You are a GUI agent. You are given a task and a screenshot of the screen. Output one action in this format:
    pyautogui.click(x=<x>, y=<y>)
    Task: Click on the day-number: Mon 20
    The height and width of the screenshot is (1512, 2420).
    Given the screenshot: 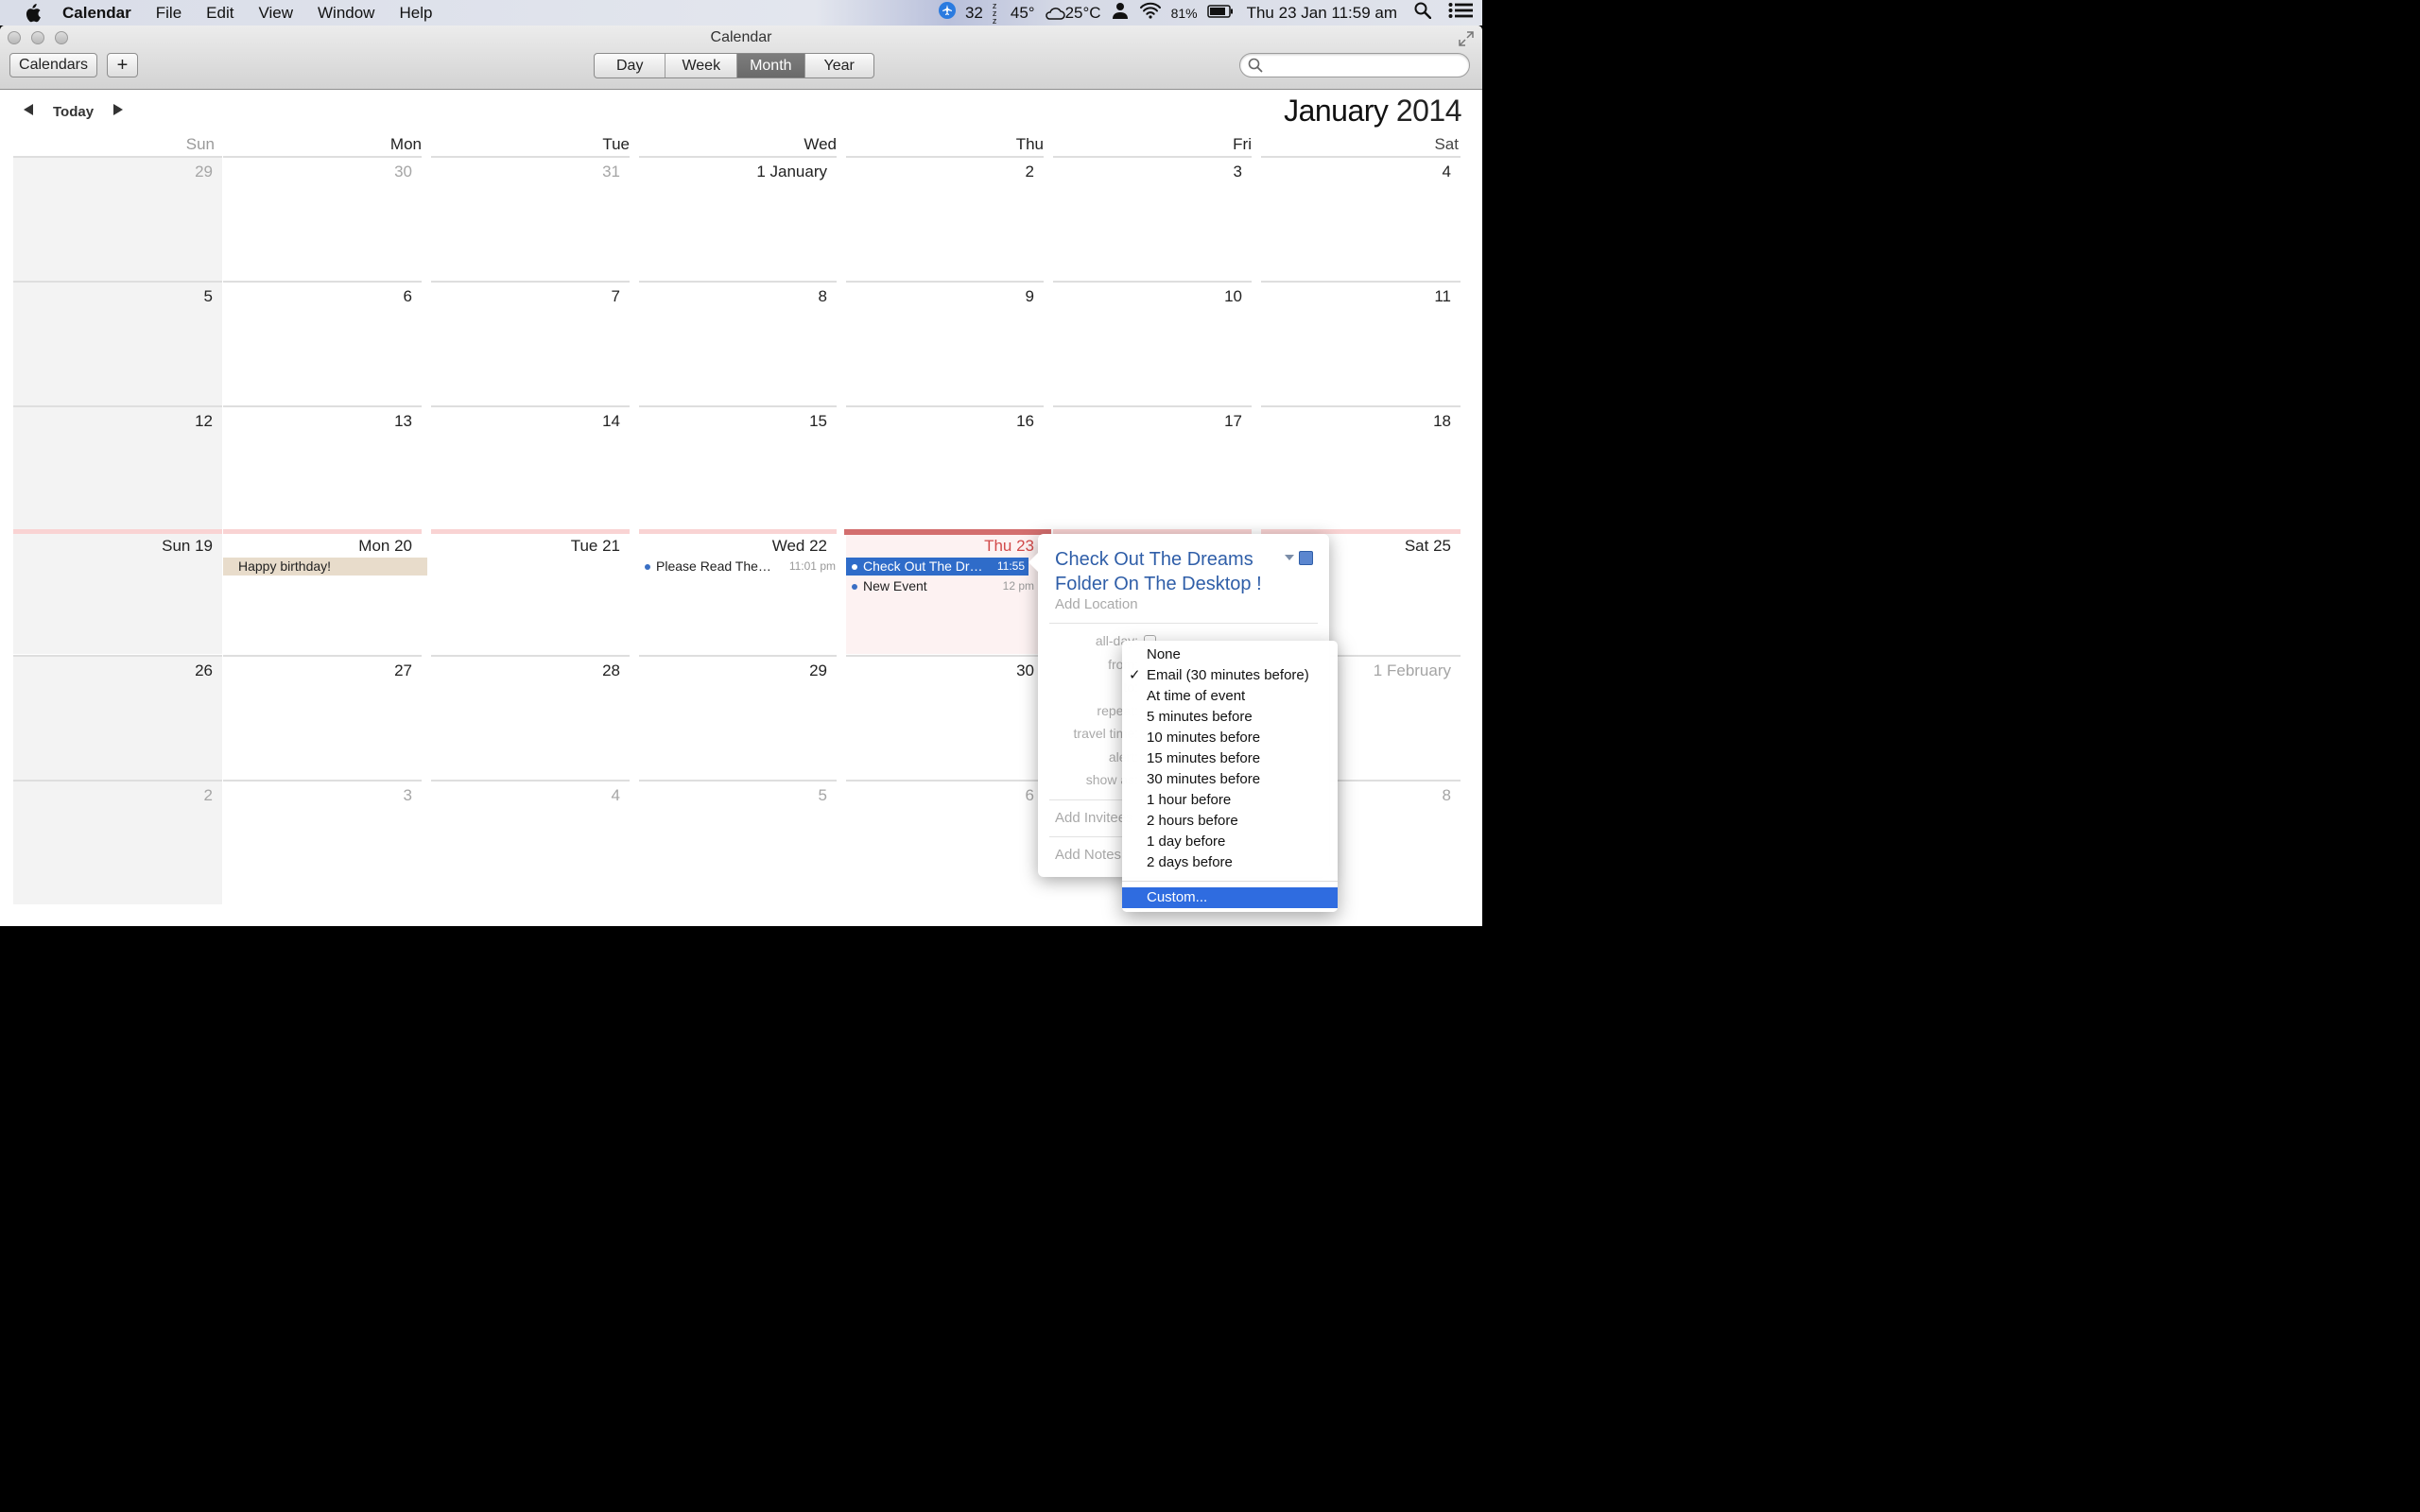 What is the action you would take?
    pyautogui.click(x=385, y=546)
    